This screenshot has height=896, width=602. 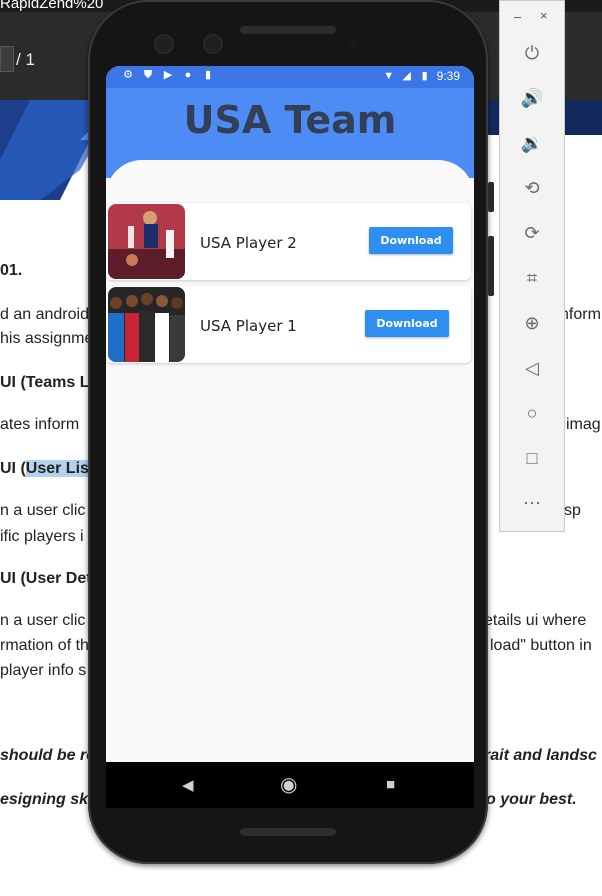 I want to click on home-icon: ◉, so click(x=288, y=784).